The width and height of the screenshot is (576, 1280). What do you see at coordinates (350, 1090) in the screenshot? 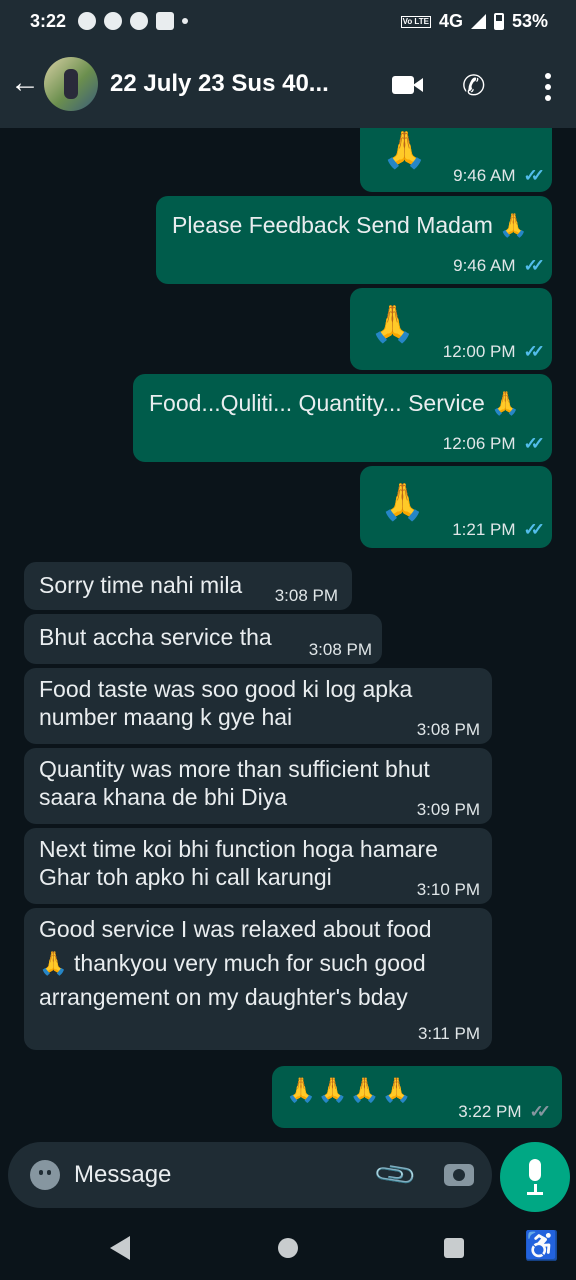
I see `message-text: 🙏🙏🙏🙏` at bounding box center [350, 1090].